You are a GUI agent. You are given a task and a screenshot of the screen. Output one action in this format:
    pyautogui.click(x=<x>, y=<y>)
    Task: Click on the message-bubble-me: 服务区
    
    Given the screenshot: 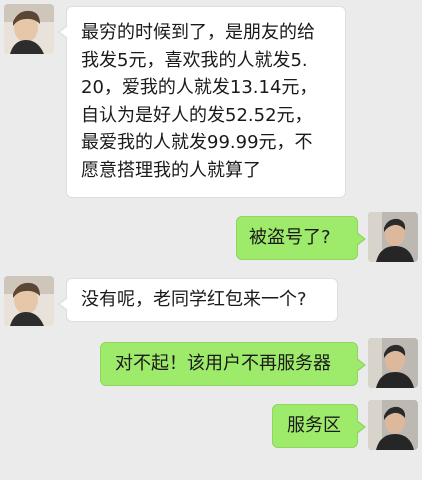 What is the action you would take?
    pyautogui.click(x=319, y=426)
    